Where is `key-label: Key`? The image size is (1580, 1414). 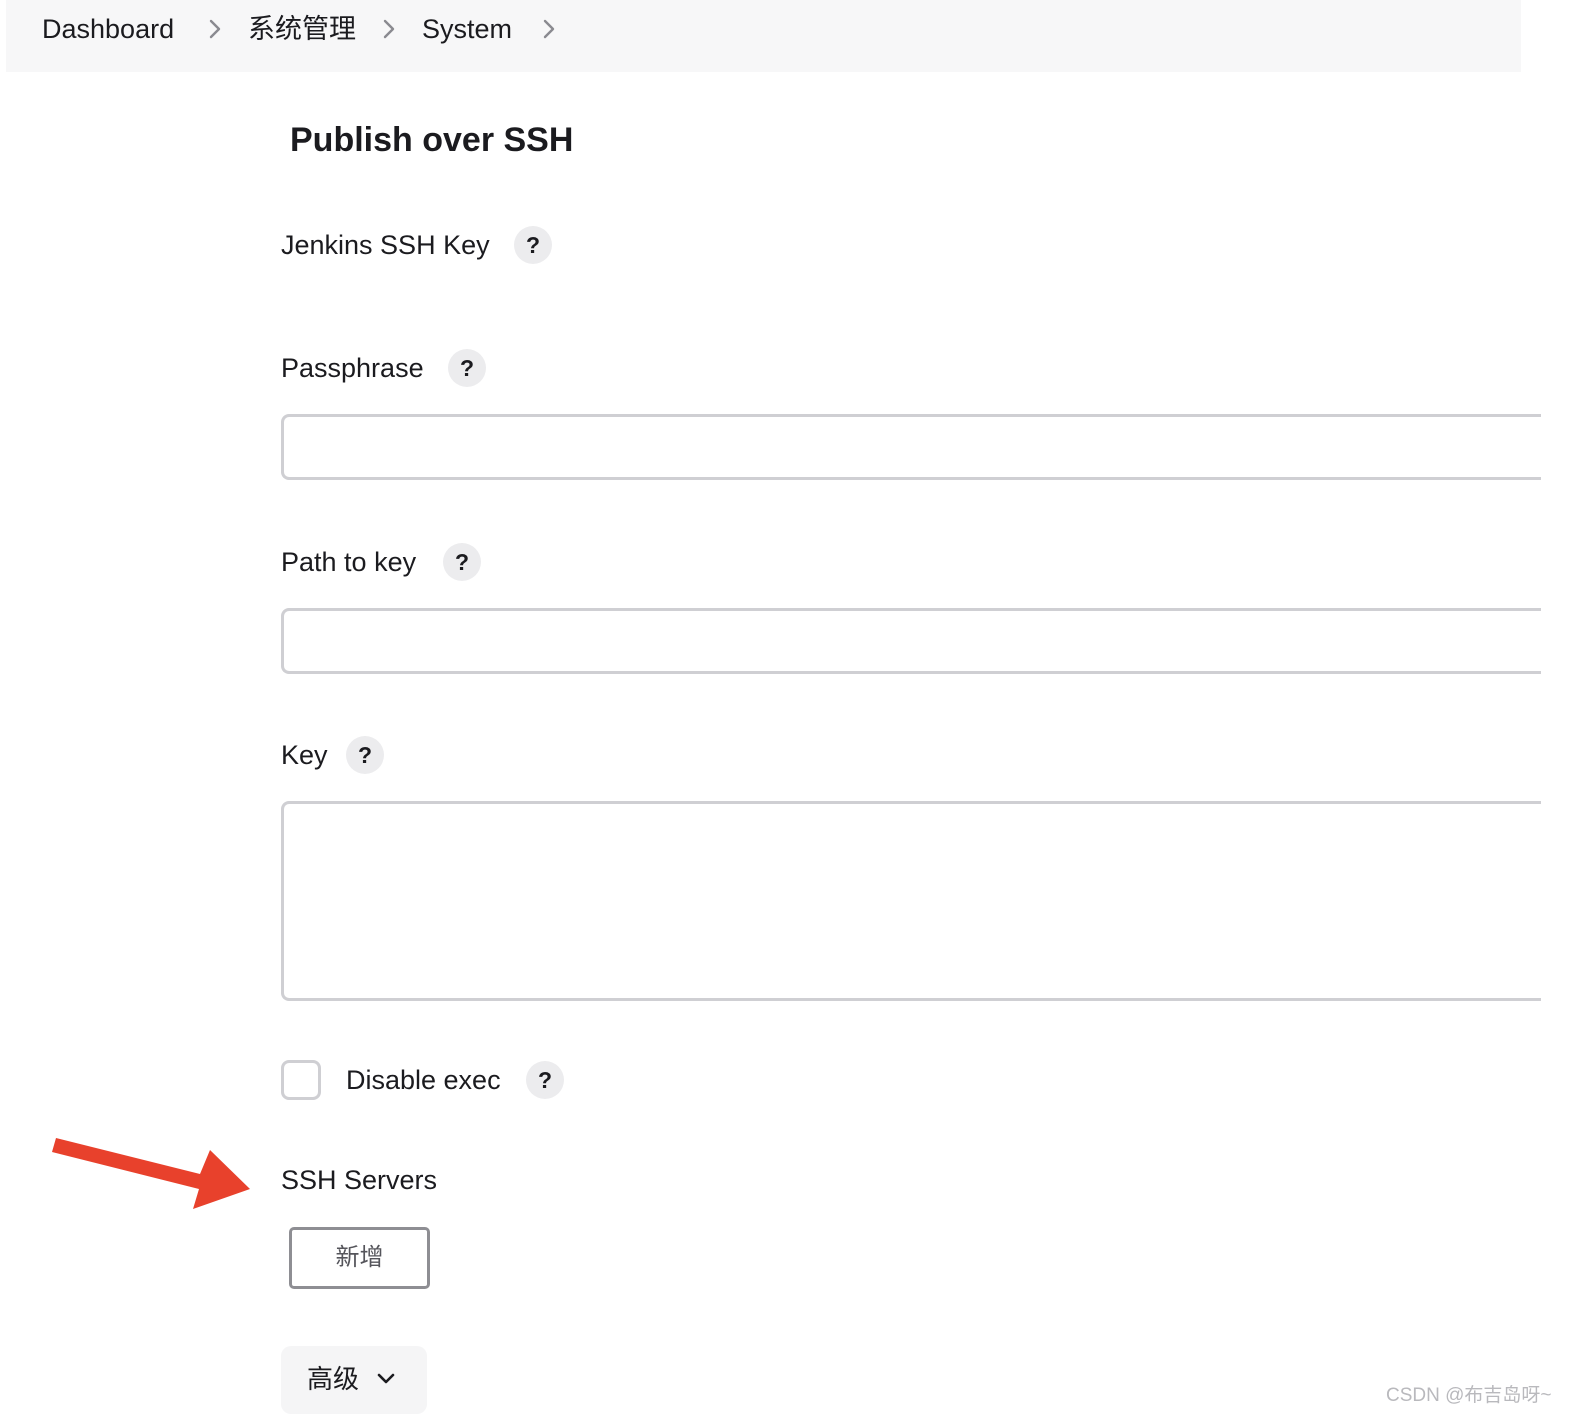
key-label: Key is located at coordinates (304, 755).